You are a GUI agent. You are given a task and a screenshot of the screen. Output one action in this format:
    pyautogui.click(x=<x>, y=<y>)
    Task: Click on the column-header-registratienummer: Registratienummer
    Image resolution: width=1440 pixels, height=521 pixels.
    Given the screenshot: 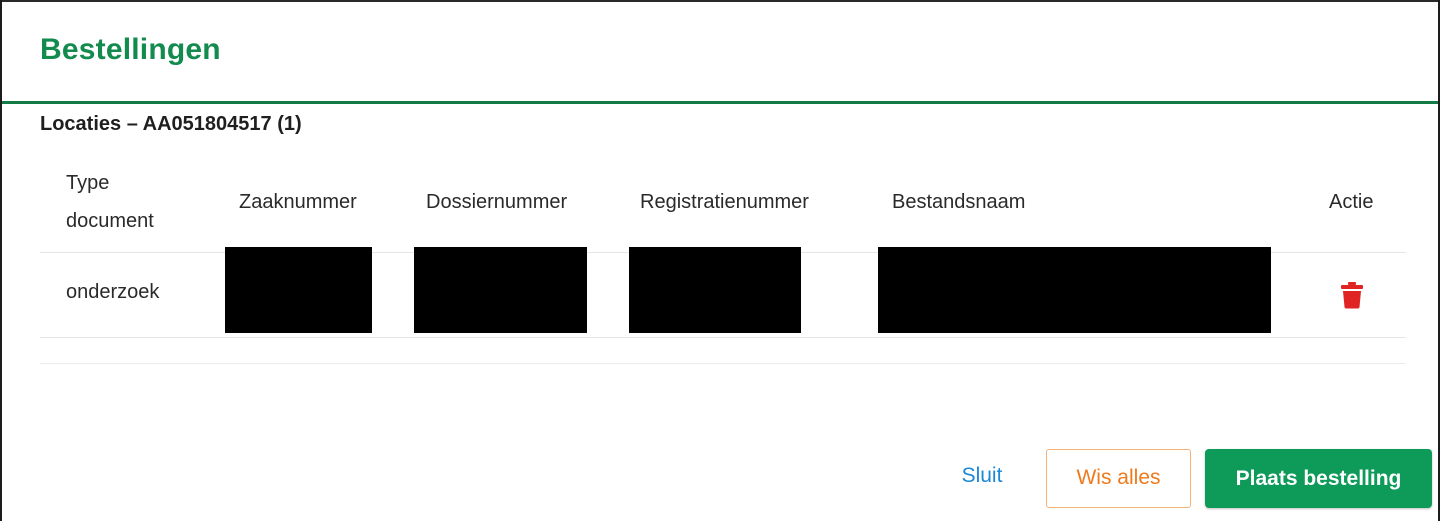 What is the action you would take?
    pyautogui.click(x=724, y=202)
    